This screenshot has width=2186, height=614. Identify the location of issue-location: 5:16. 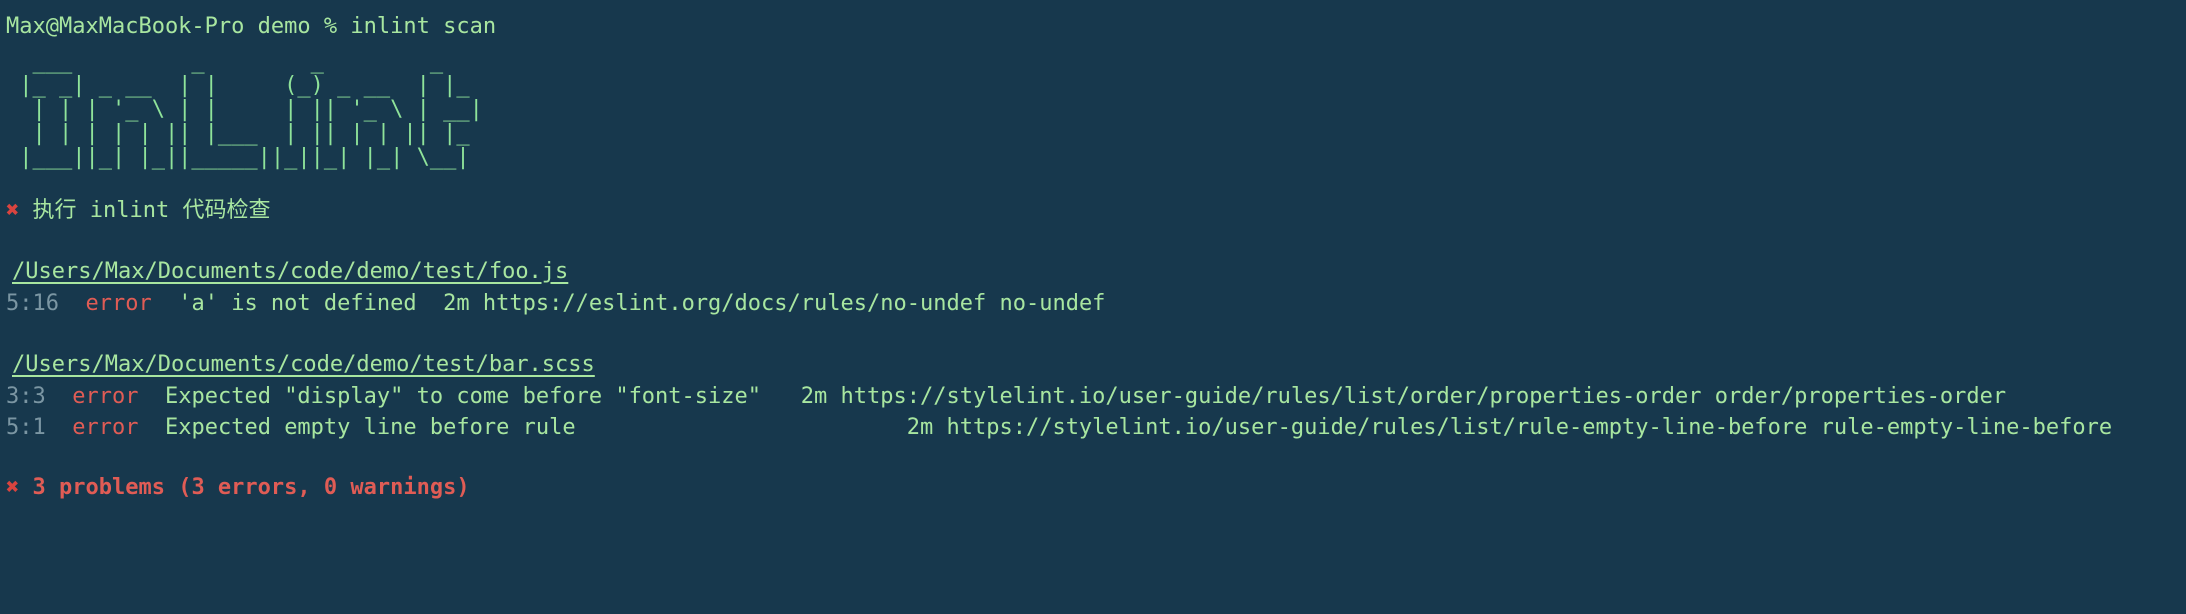
(32, 303).